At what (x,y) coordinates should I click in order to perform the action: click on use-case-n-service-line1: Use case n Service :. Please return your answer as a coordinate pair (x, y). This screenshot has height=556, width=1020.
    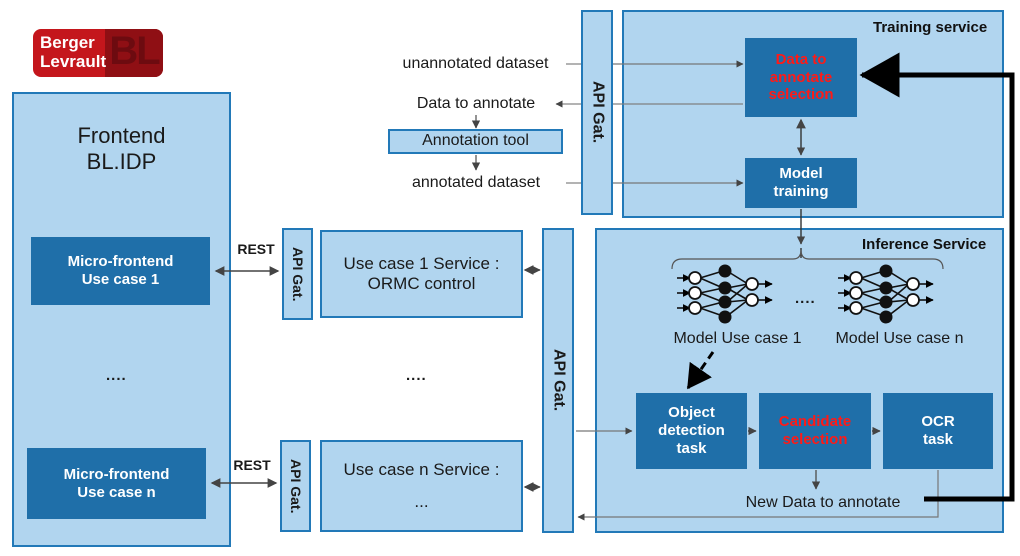
    Looking at the image, I should click on (421, 469).